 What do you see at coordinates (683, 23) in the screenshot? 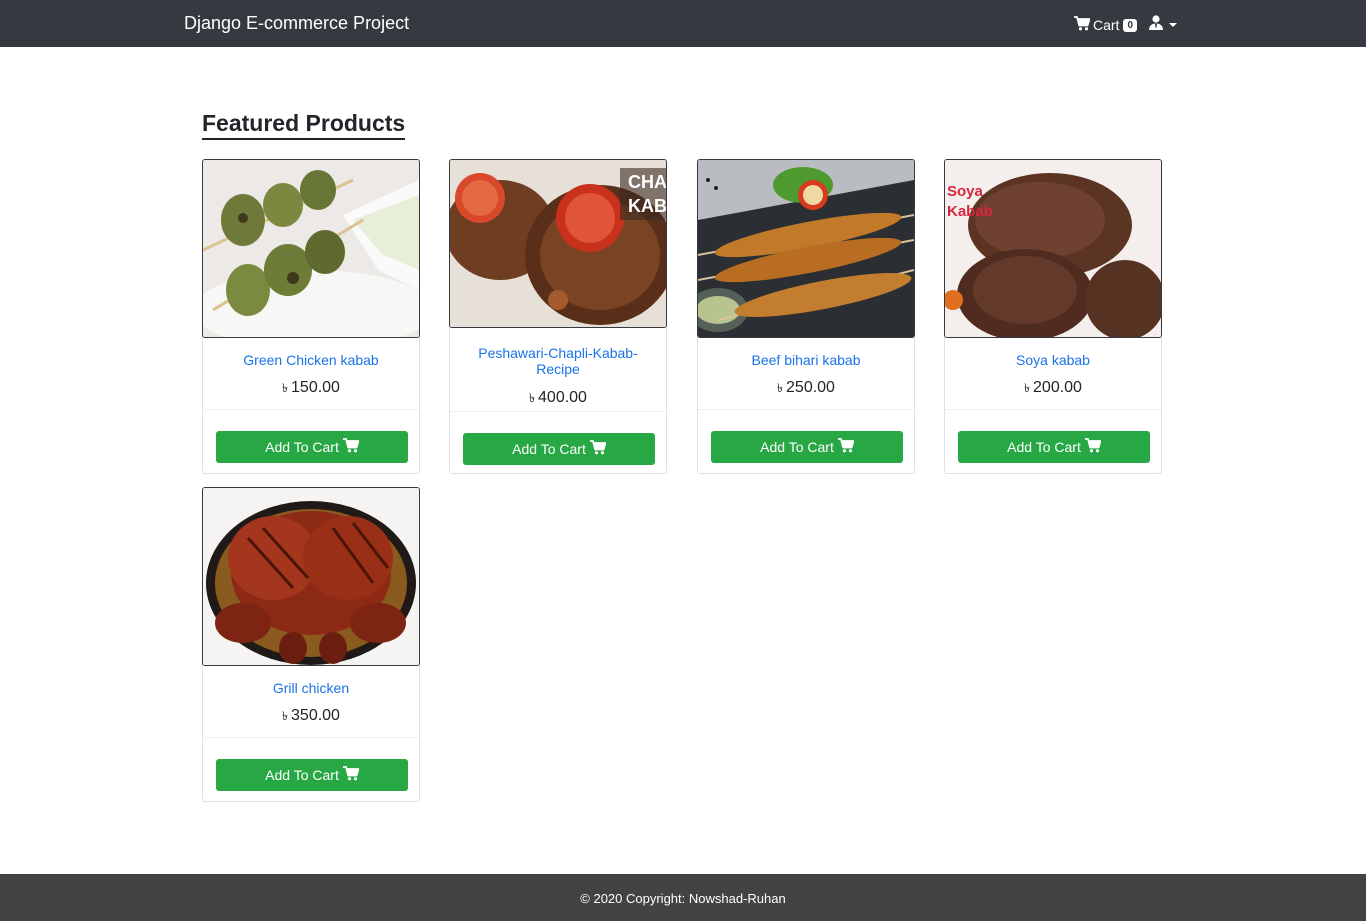
I see `navbar: Django E-commerce Project Cart 0` at bounding box center [683, 23].